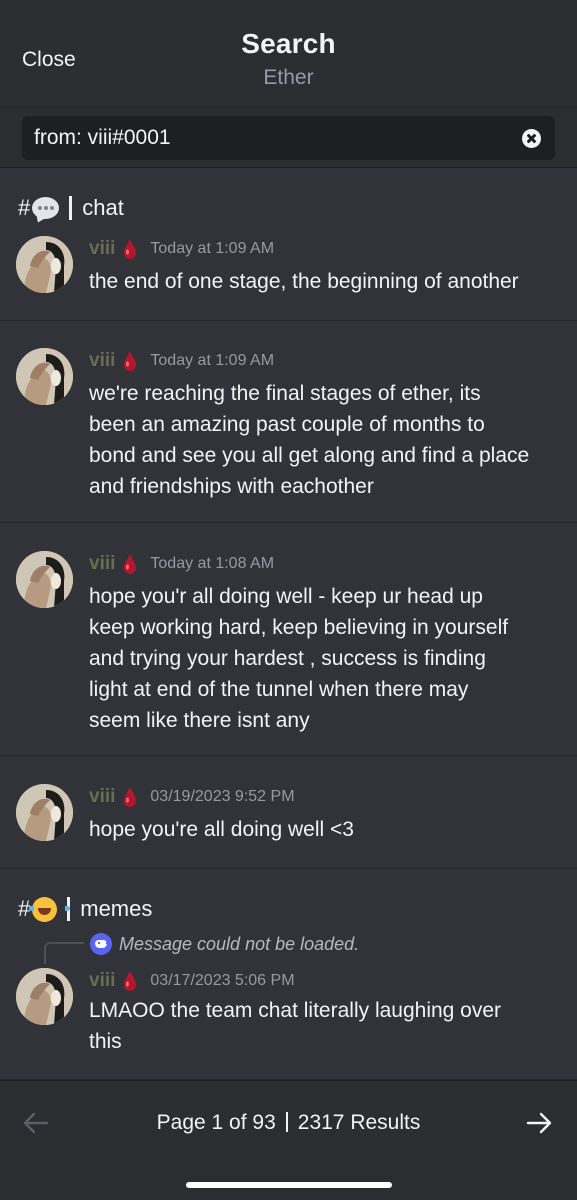  Describe the element at coordinates (287, 424) in the screenshot. I see `message-line: been an amazing past couple of months to` at that location.